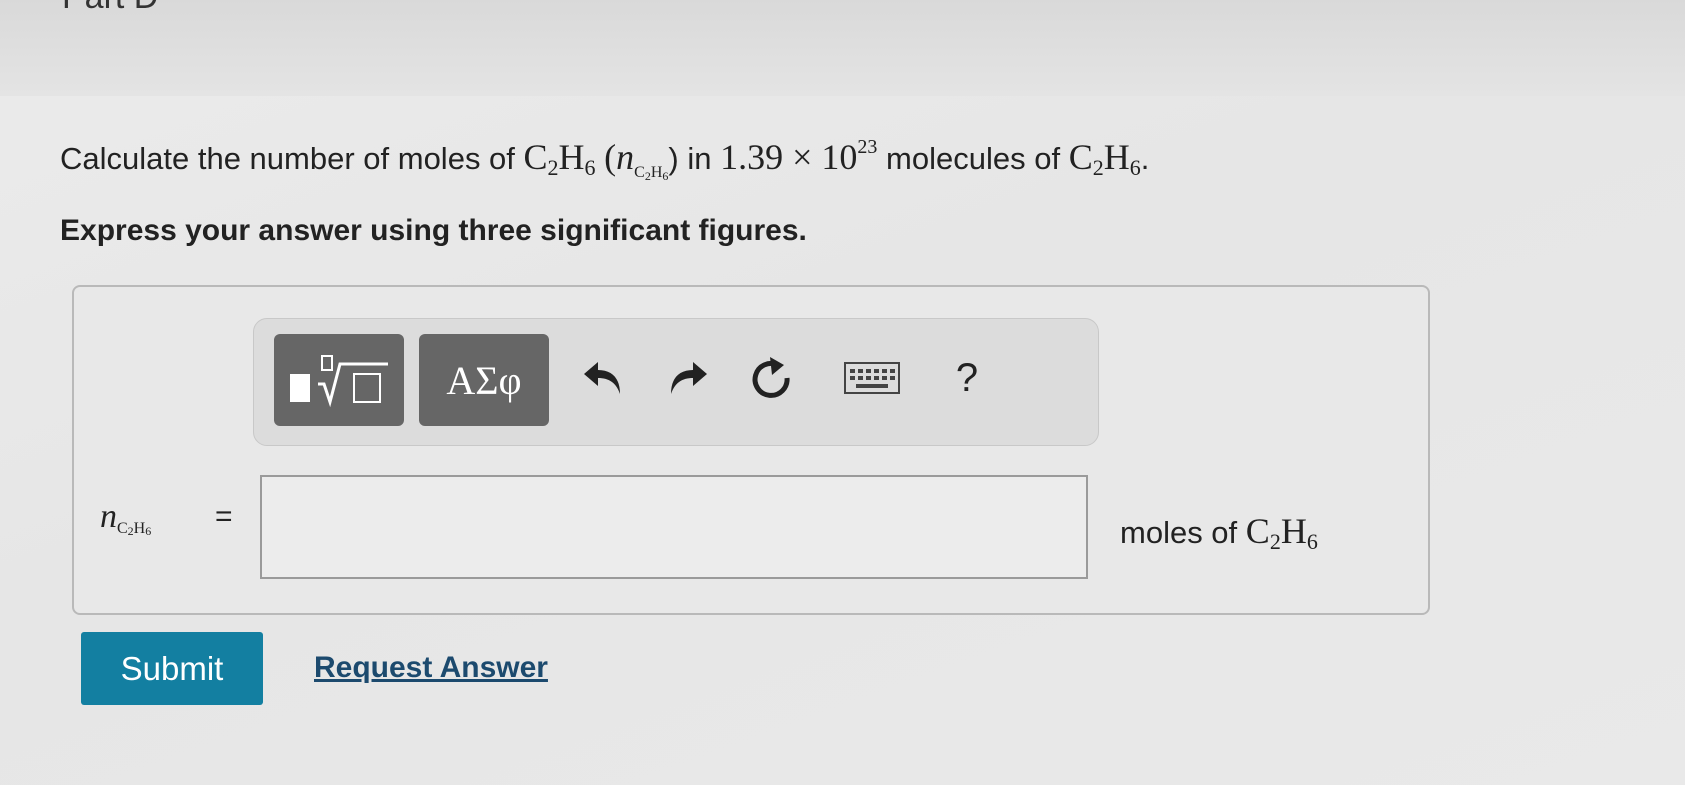 This screenshot has width=1685, height=785. Describe the element at coordinates (224, 516) in the screenshot. I see `equals-sign: =` at that location.